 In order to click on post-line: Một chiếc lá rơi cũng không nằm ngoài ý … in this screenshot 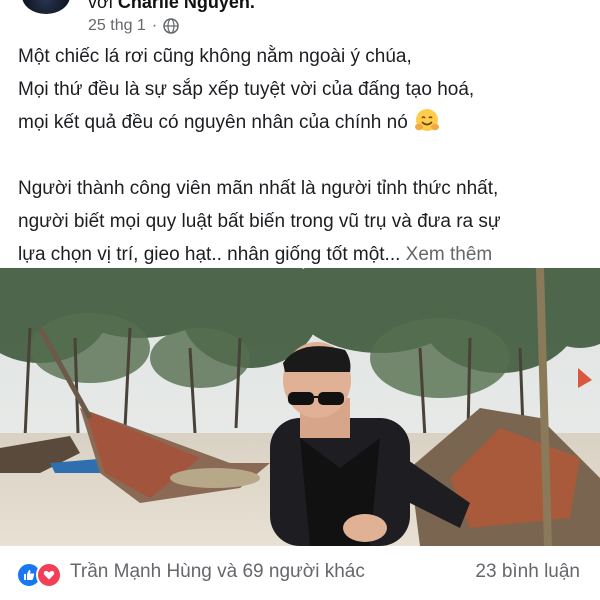, I will do `click(215, 56)`.